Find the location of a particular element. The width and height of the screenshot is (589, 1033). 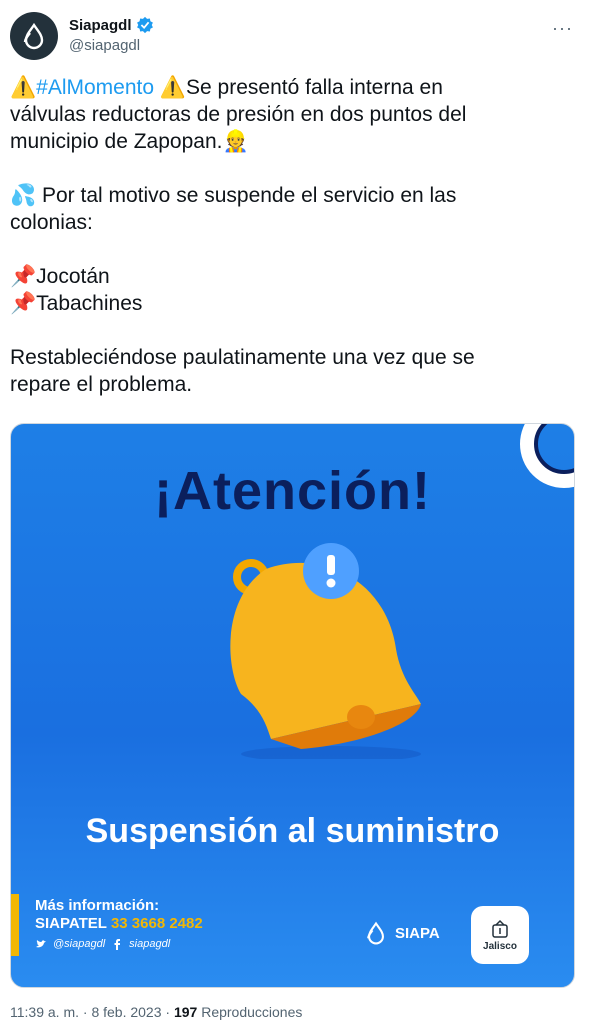

colonia-item: 📌Tabachines is located at coordinates (76, 303).